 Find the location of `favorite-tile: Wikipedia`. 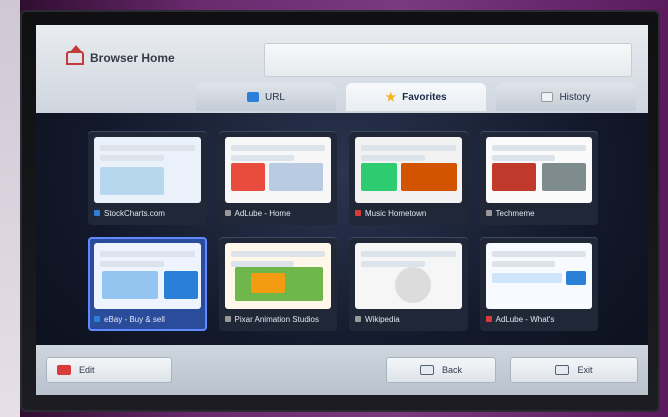

favorite-tile: Wikipedia is located at coordinates (408, 284).